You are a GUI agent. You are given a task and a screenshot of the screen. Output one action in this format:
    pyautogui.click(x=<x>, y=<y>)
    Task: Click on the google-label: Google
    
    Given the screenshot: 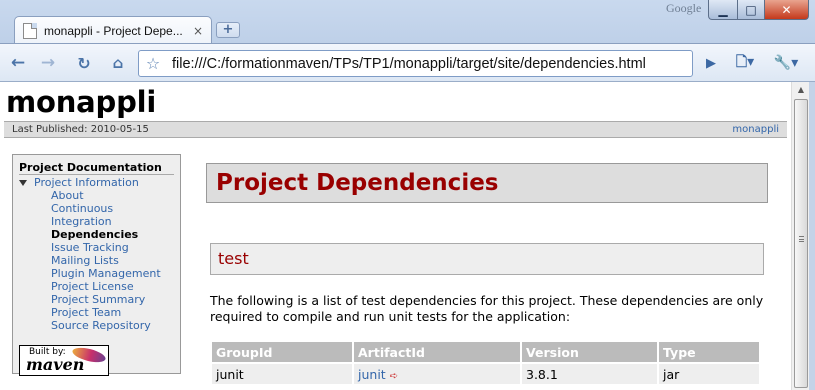 What is the action you would take?
    pyautogui.click(x=684, y=8)
    